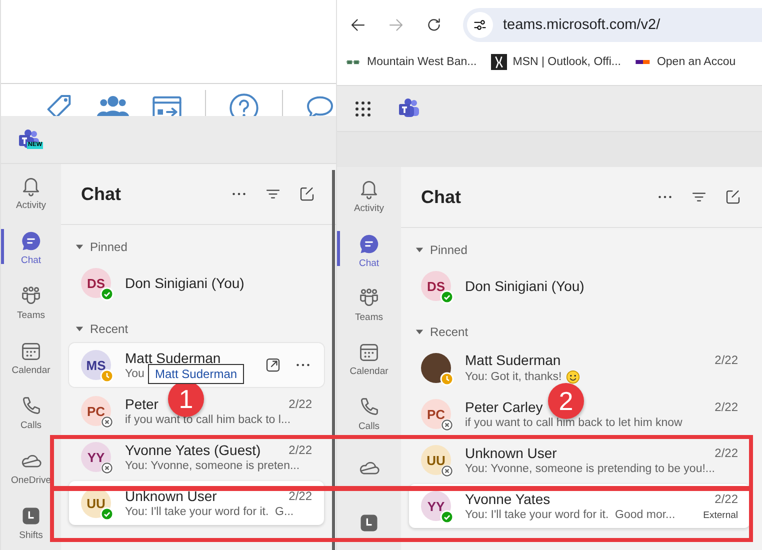 The image size is (762, 550). I want to click on bank-favicon-icon, so click(353, 62).